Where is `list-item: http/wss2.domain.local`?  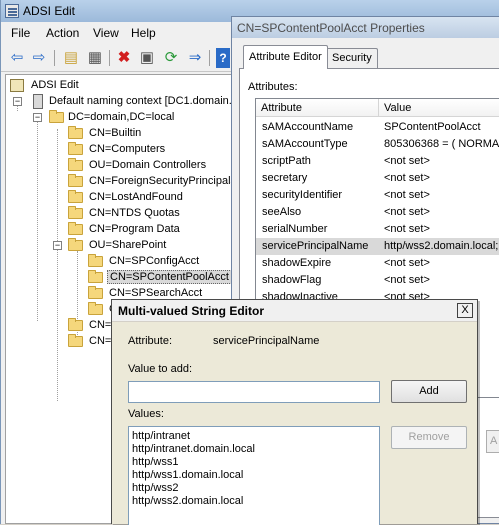 list-item: http/wss2.domain.local is located at coordinates (187, 501).